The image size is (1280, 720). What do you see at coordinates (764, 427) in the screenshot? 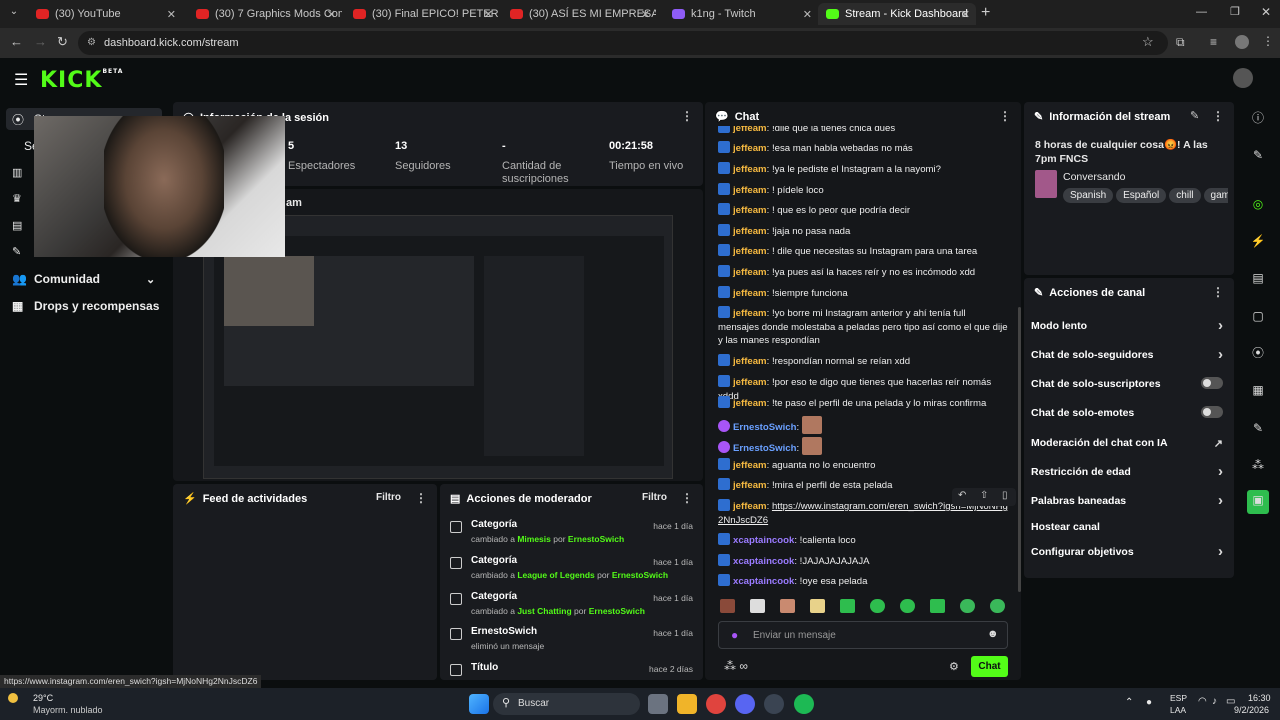
I see `chat-username: ErnestoSwich` at bounding box center [764, 427].